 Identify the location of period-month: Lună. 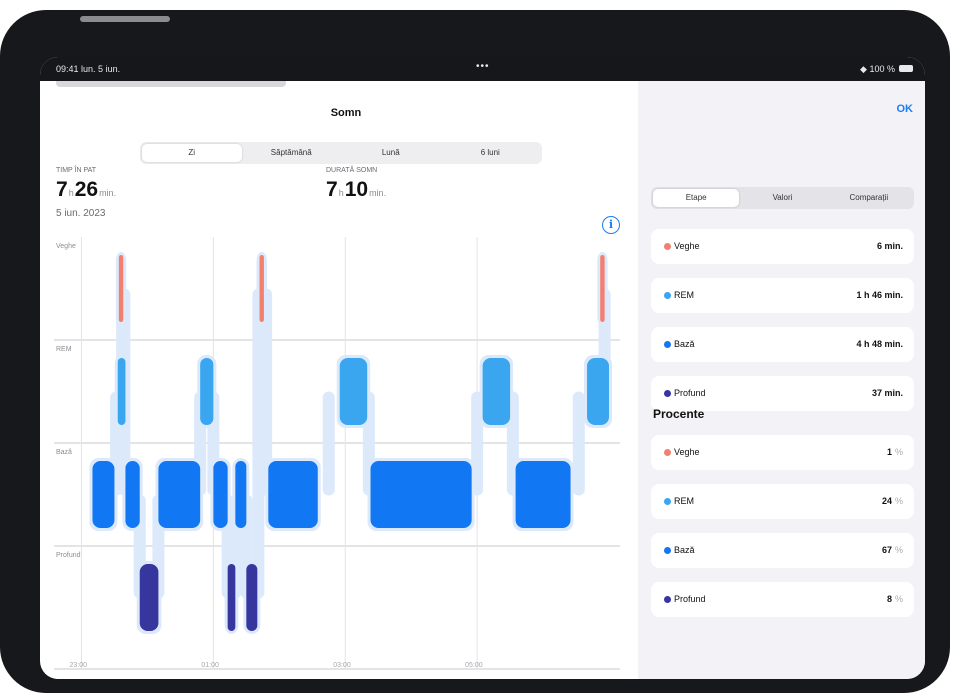
(391, 153).